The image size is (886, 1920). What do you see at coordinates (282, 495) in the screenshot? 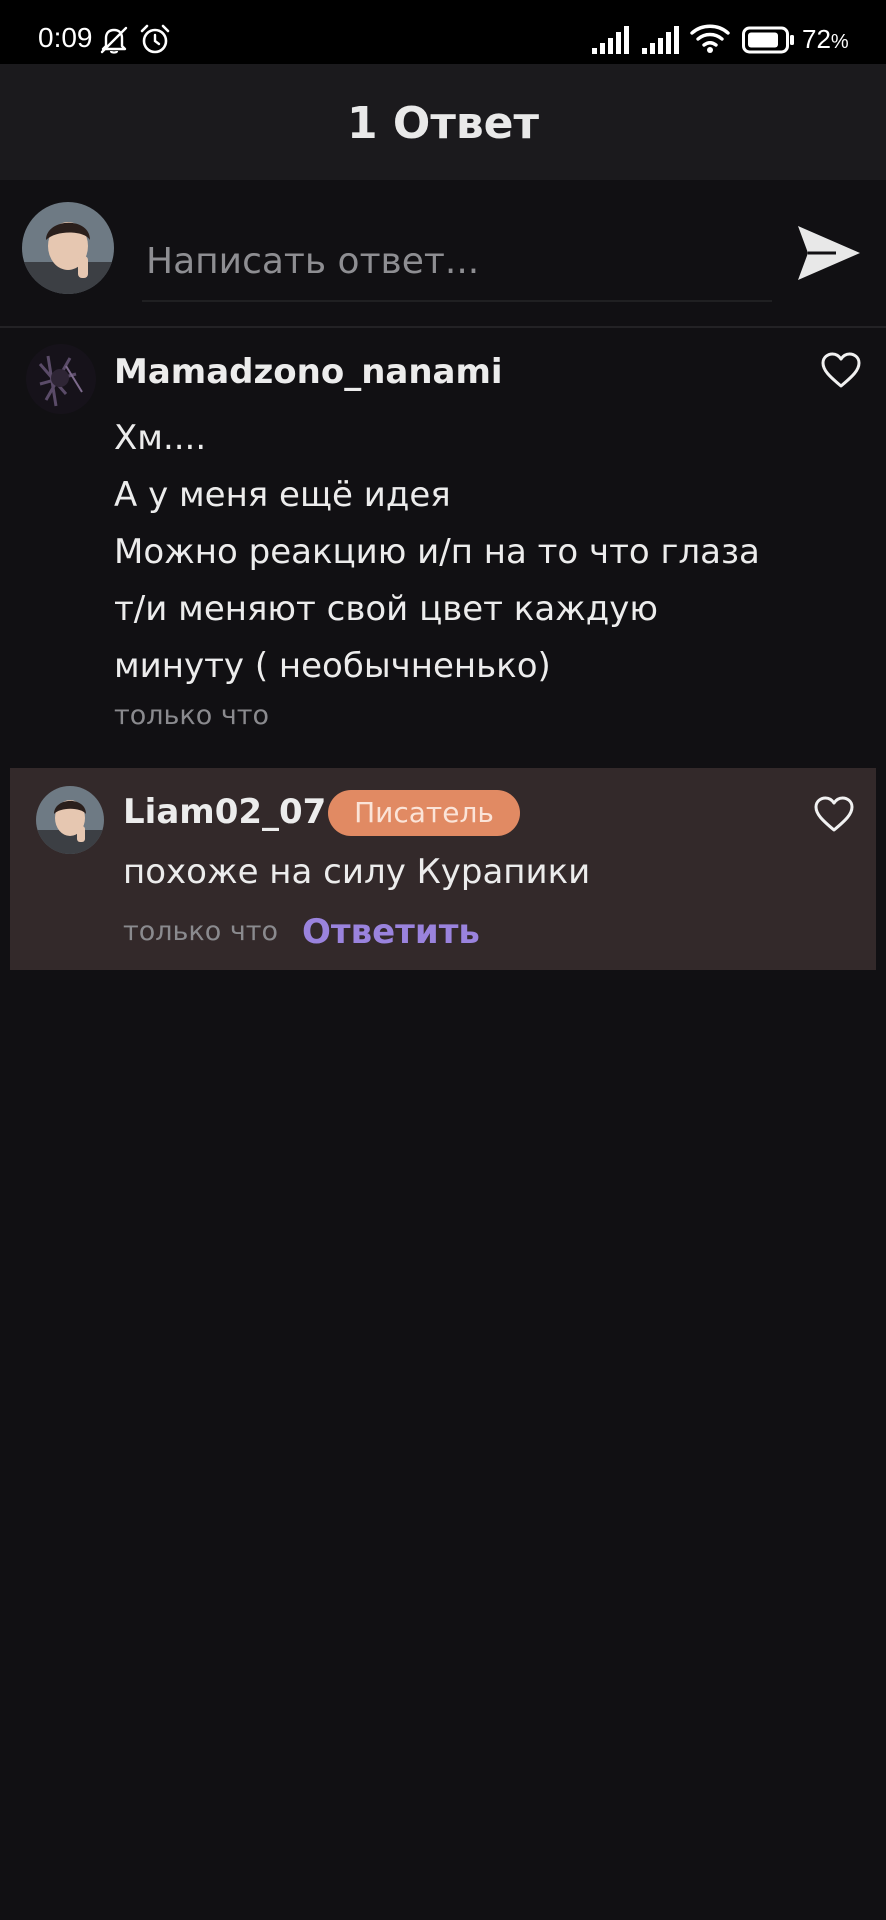
I see `comment-line: А у меня ещё идея` at bounding box center [282, 495].